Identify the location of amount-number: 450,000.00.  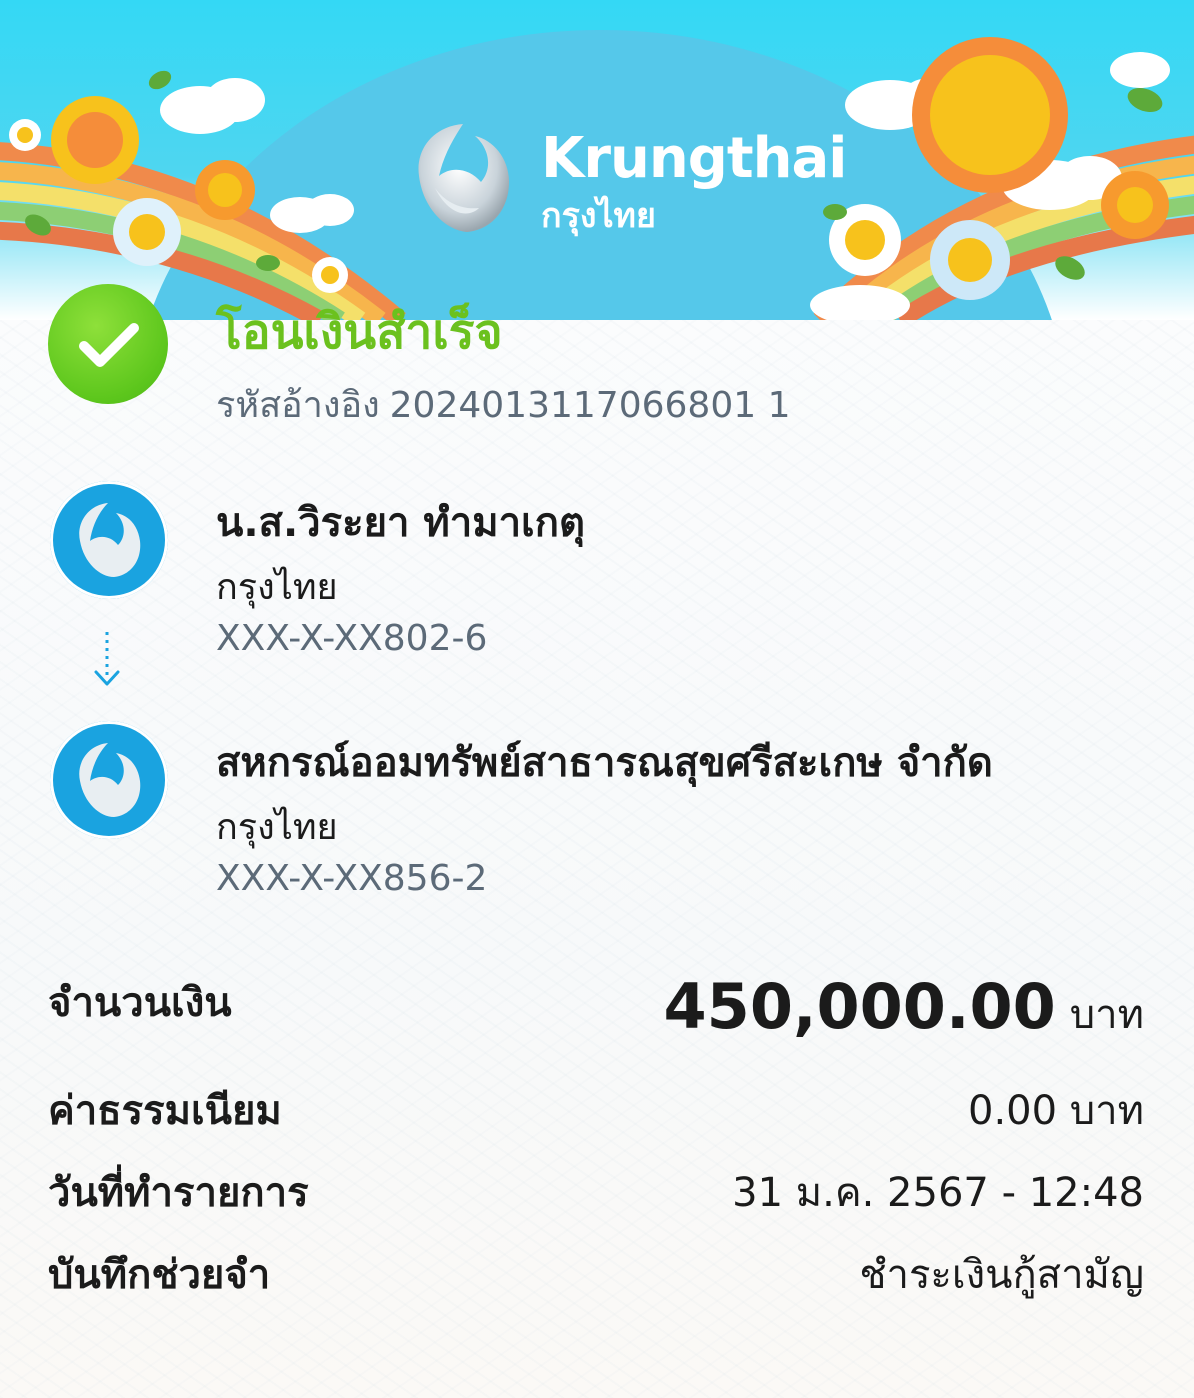
(859, 1006).